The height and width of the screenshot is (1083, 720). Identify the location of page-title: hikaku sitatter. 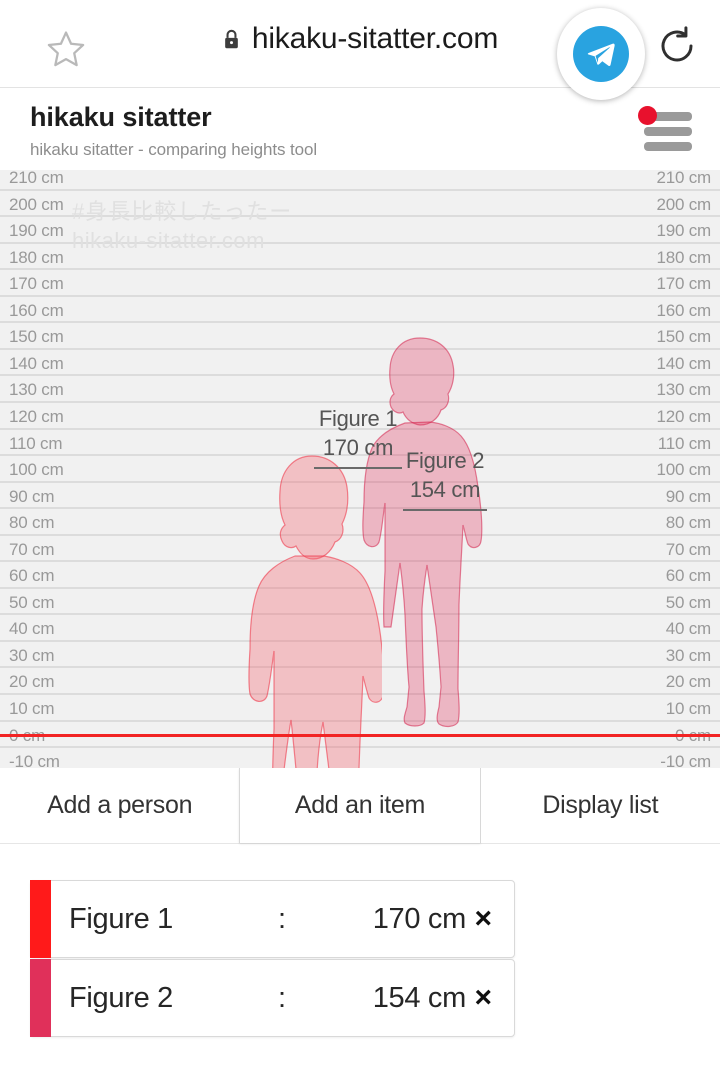
(121, 117).